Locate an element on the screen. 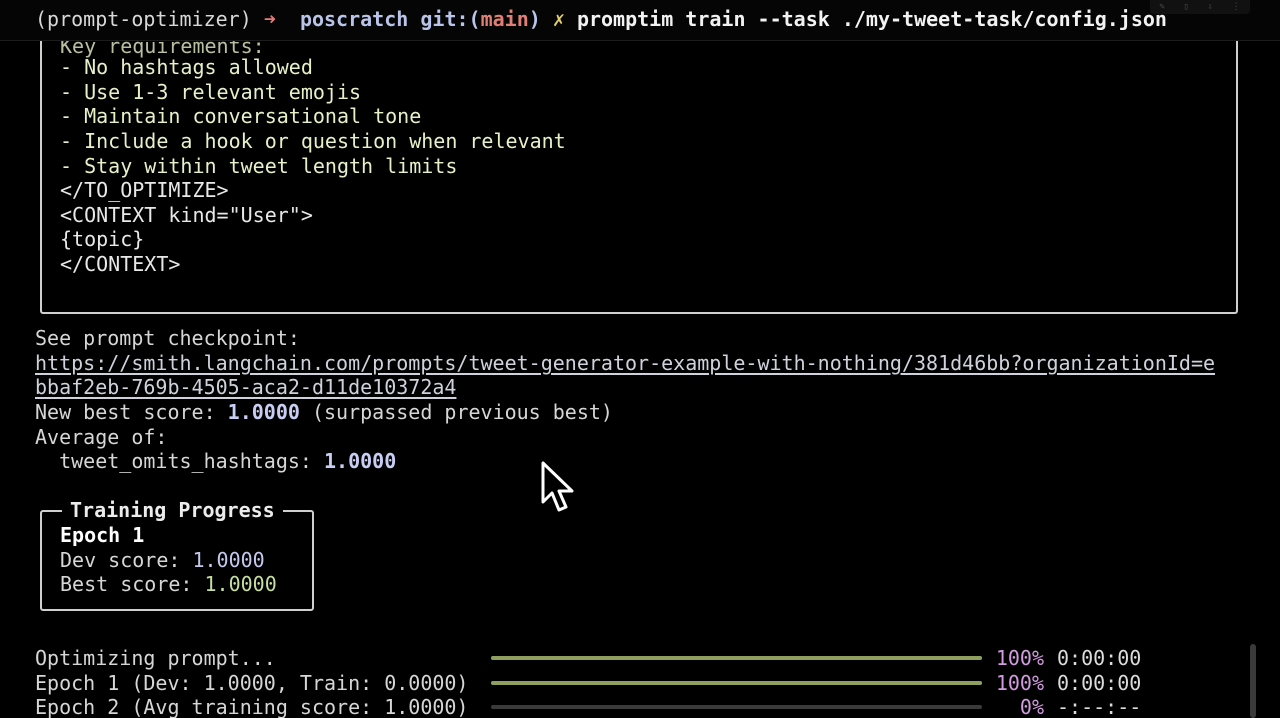  best-suffix: (surpassed previous best) is located at coordinates (456, 412).